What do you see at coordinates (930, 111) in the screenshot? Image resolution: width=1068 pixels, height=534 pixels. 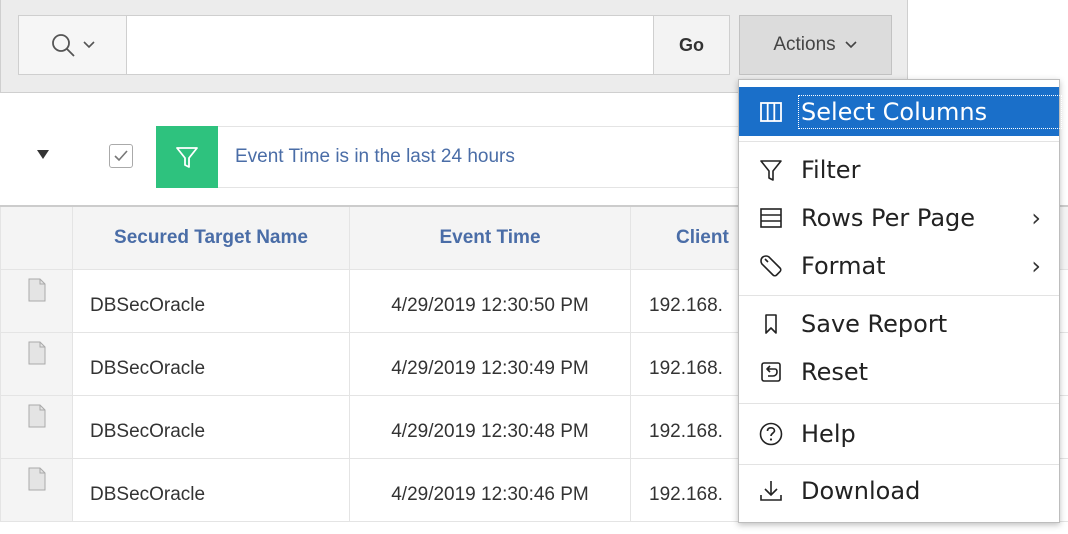 I see `menu-item-label: Select Columns` at bounding box center [930, 111].